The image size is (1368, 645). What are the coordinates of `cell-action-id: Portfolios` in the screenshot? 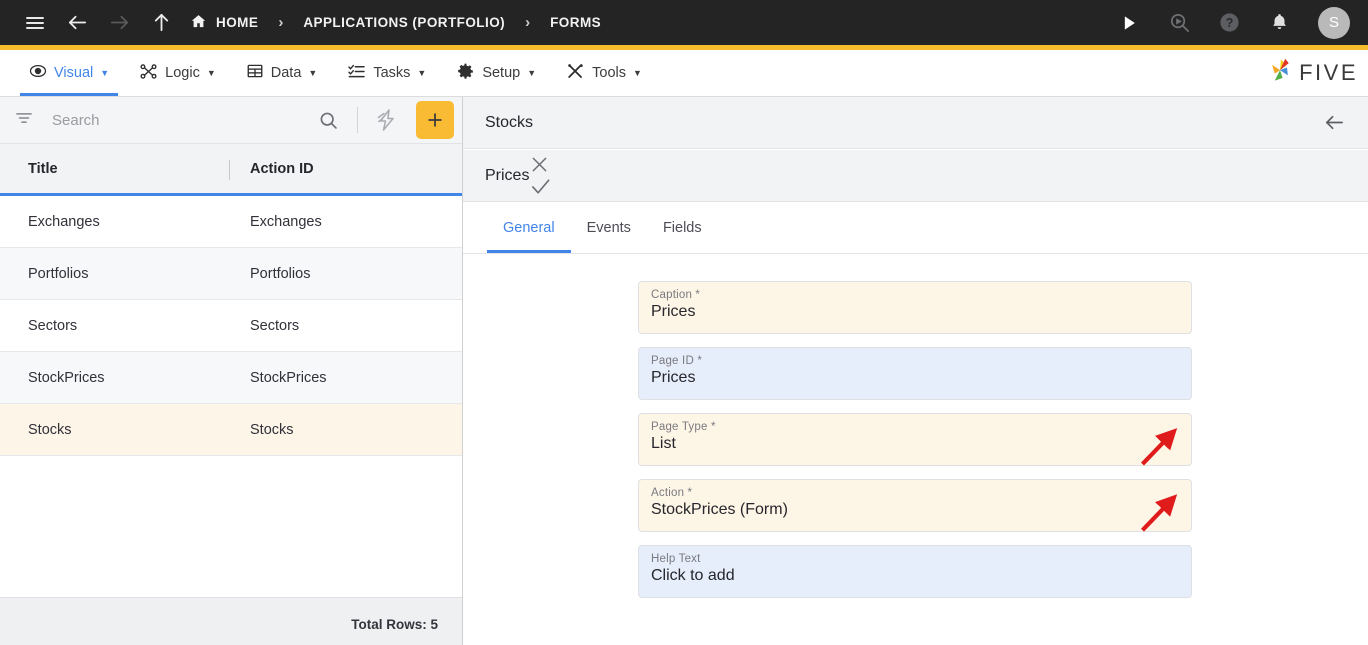 It's located at (280, 273).